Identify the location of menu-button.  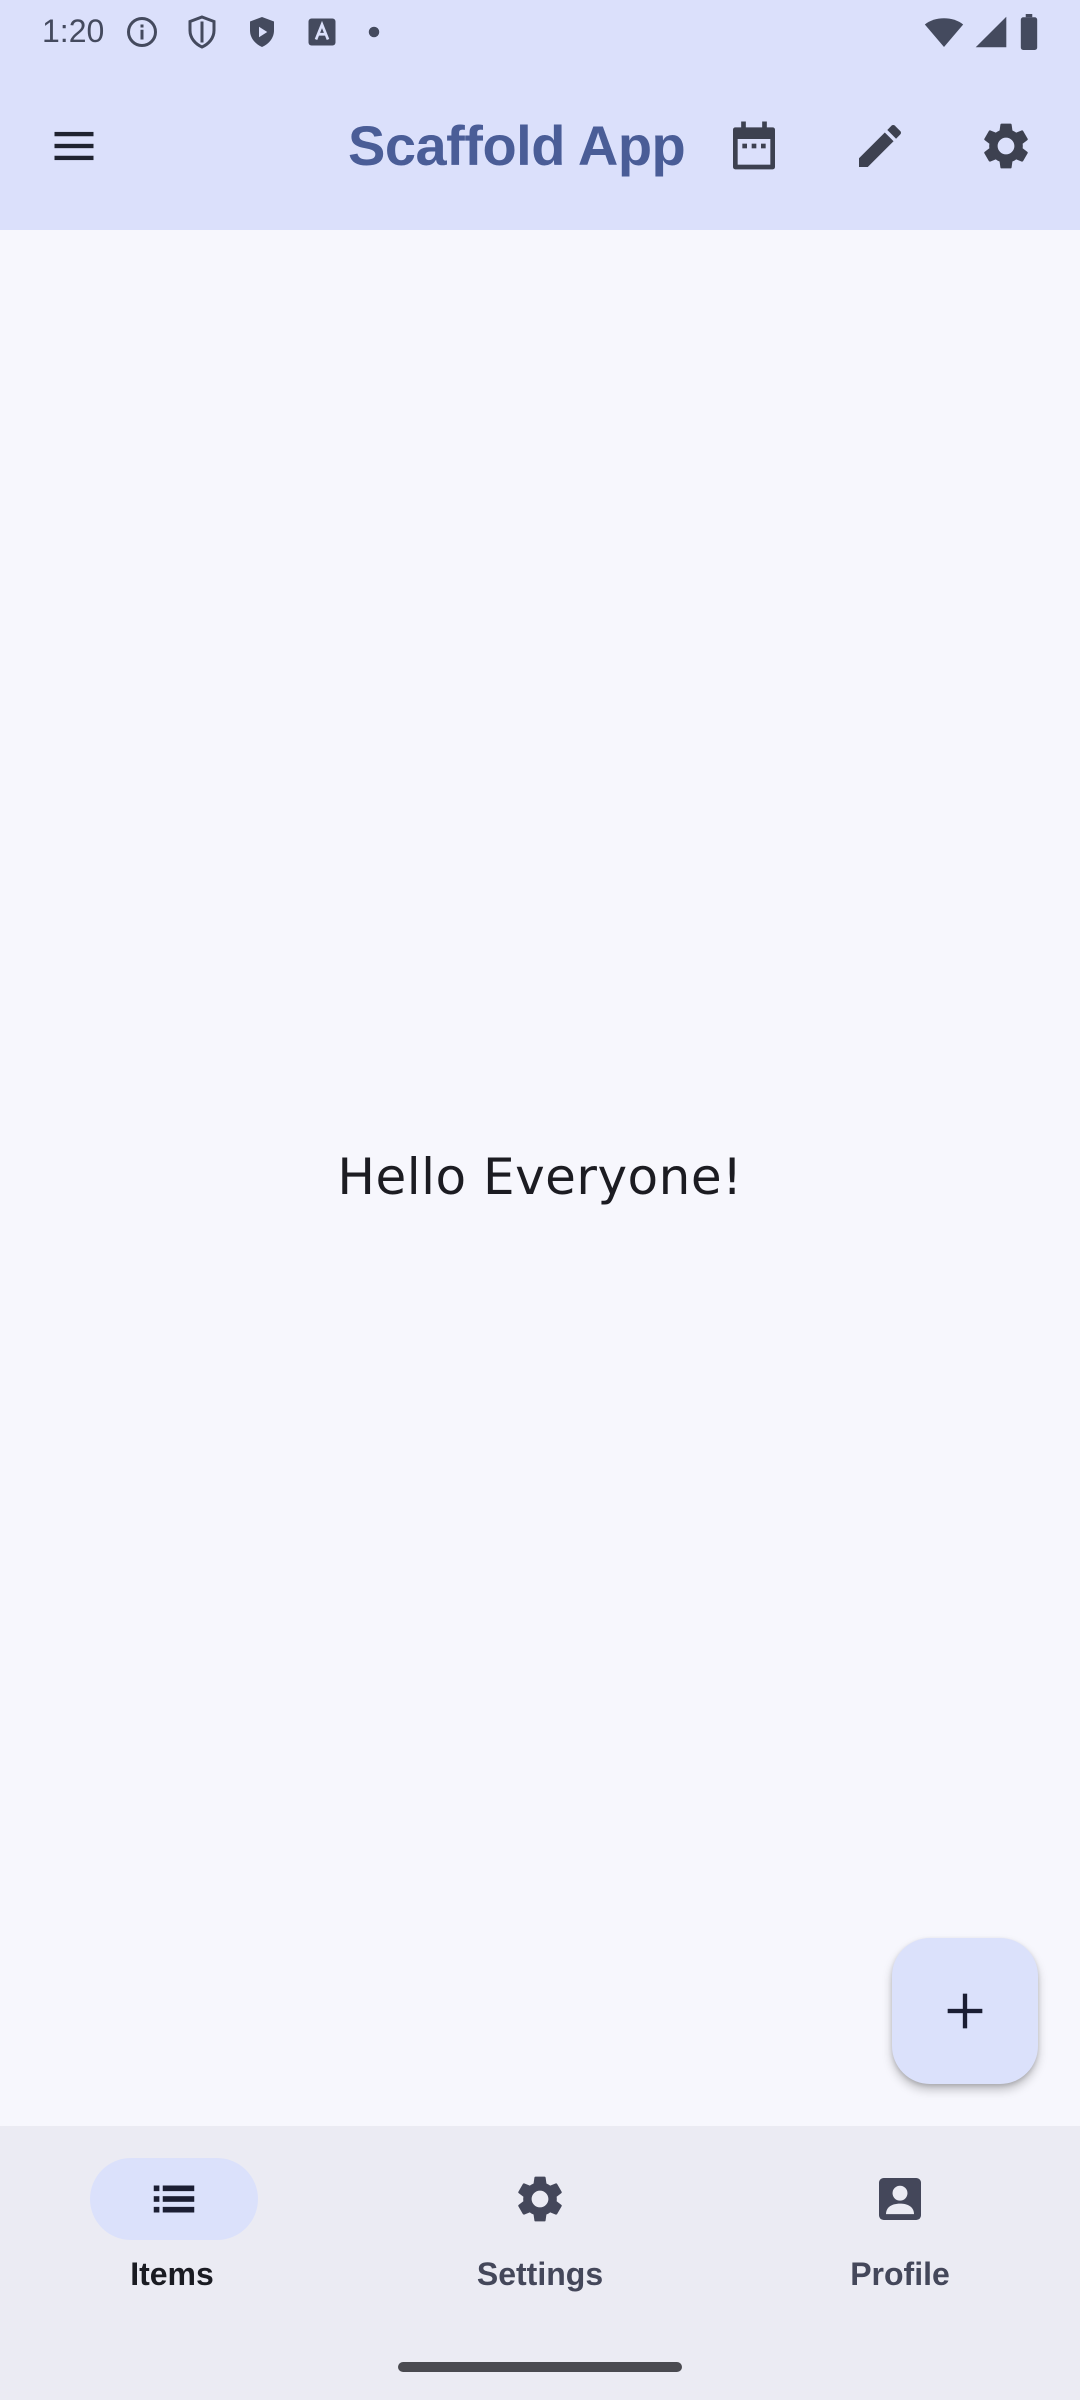
(74, 146).